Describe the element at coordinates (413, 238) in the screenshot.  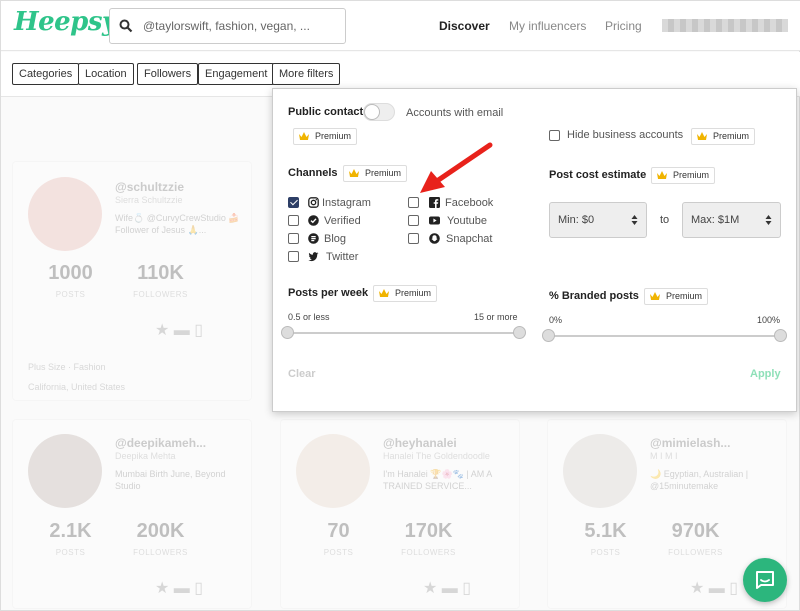
I see `channel-snapchat-checkbox` at that location.